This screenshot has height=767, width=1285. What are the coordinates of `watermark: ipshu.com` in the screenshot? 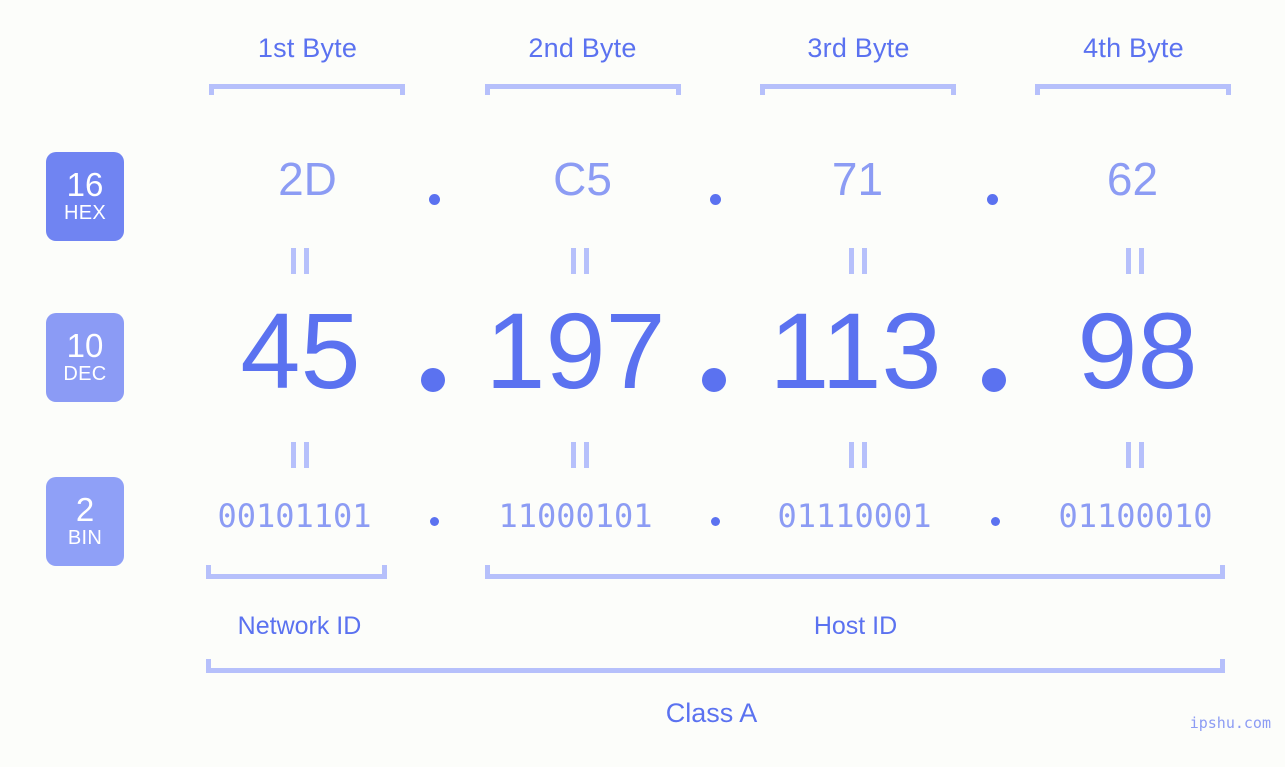 It's located at (1230, 723).